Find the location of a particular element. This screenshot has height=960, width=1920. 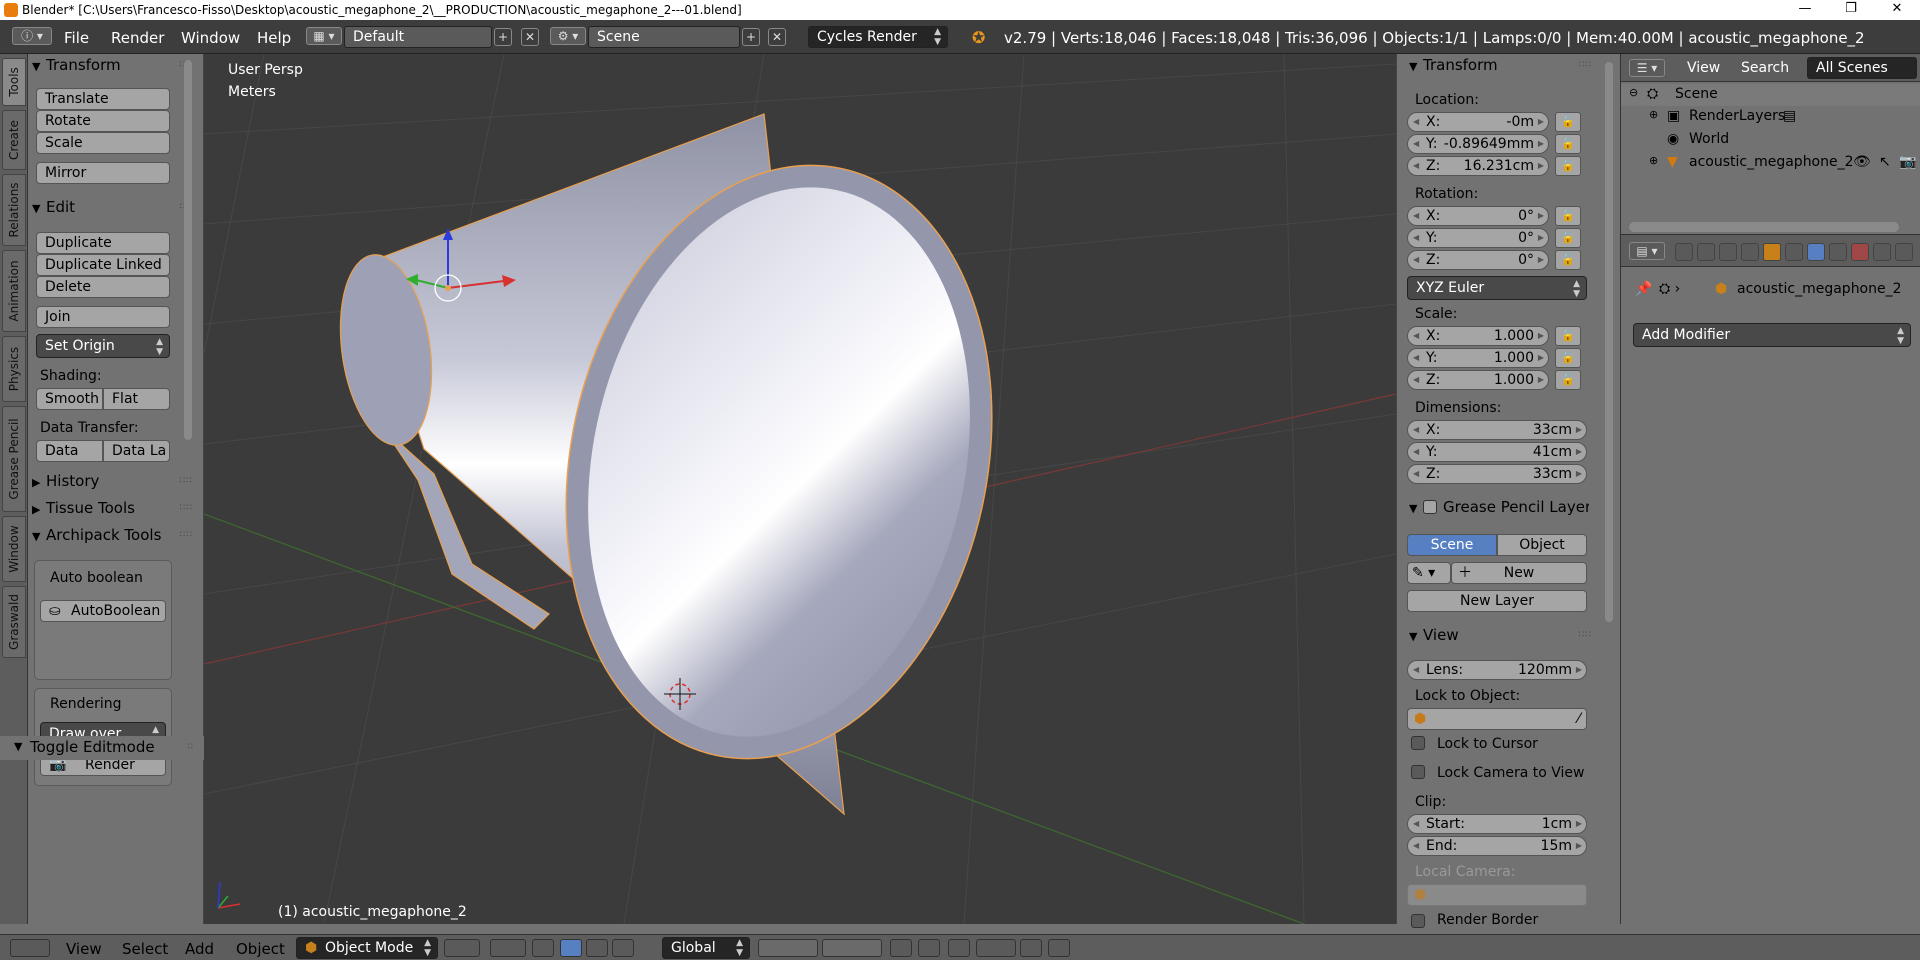

grease-scene-toggle: Scene is located at coordinates (1452, 545).